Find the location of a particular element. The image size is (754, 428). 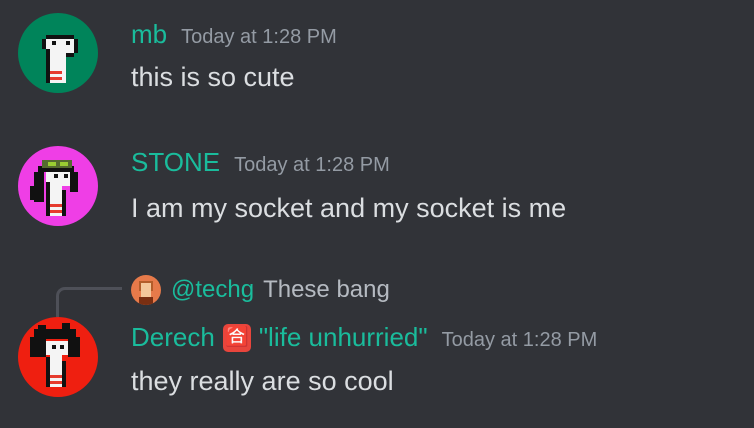

message-header: STONE Today at 1:28 PM is located at coordinates (260, 162).